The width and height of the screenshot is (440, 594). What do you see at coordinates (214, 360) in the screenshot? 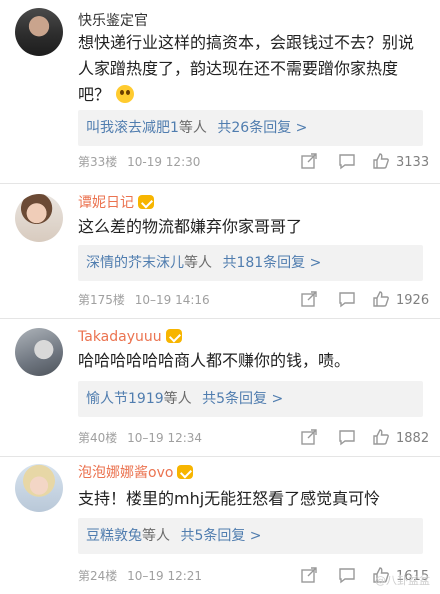
I see `comment-text: 哈哈哈哈哈哈商人都不赚你的钱，啧。` at bounding box center [214, 360].